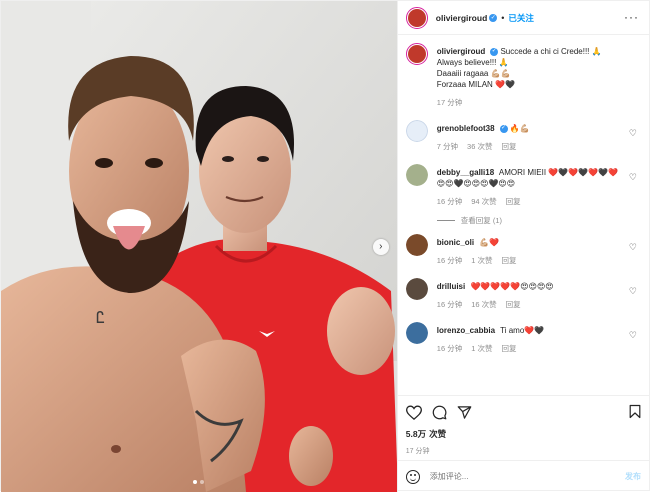 The image size is (650, 492). What do you see at coordinates (481, 220) in the screenshot?
I see `view-replies-label: 查看回复 (1)` at bounding box center [481, 220].